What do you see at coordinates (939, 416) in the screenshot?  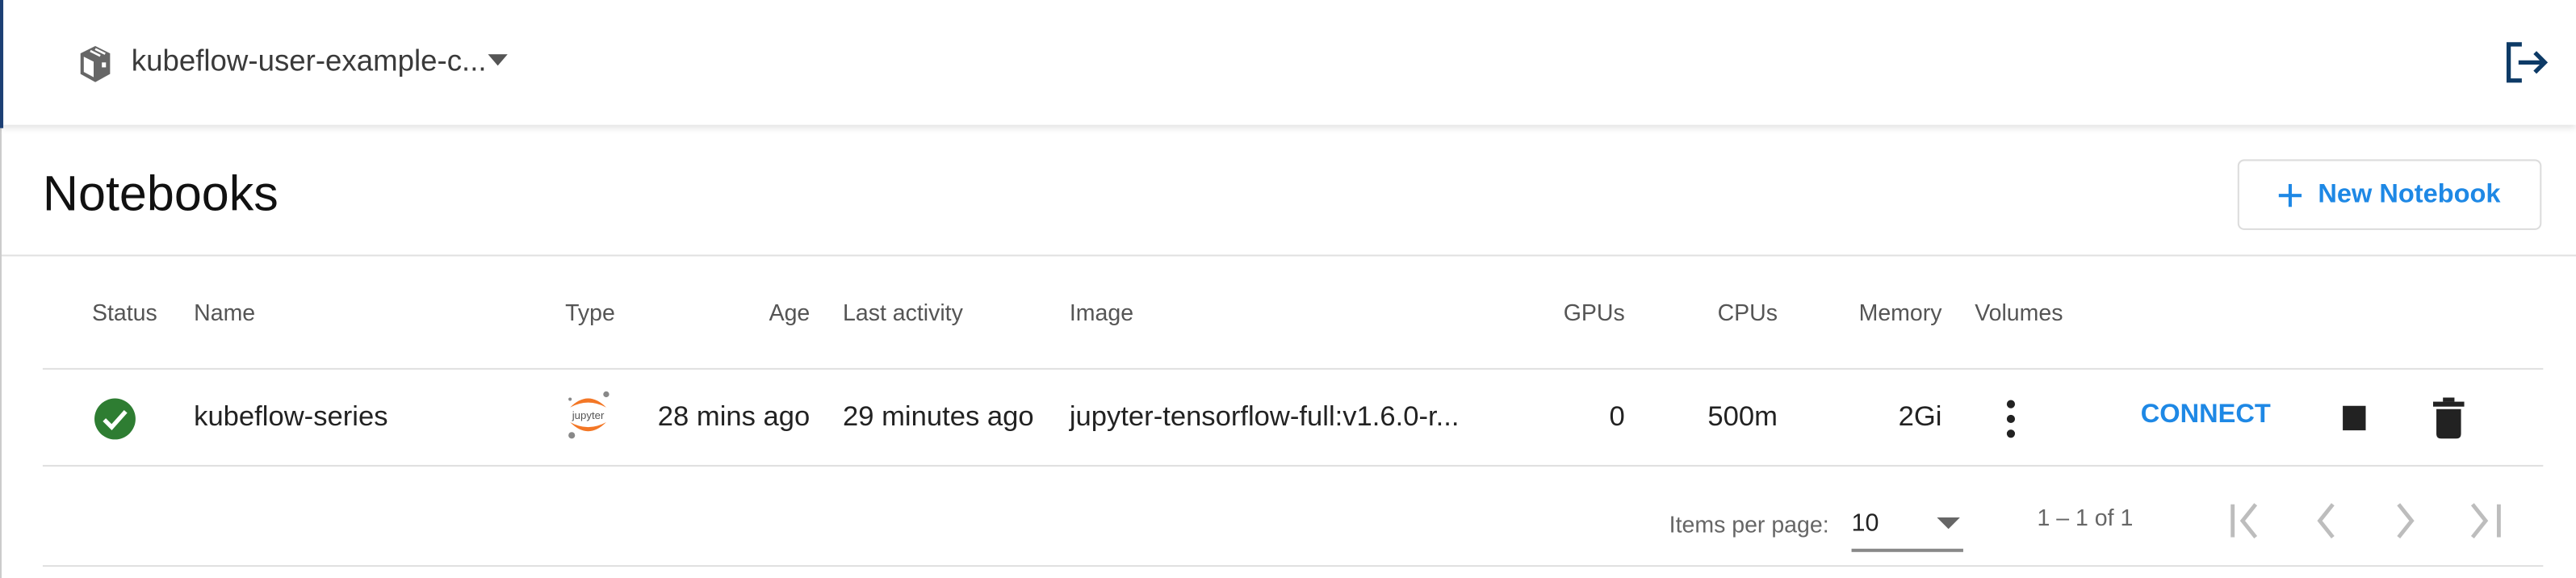 I see `notebook-last-activity: 29 minutes ago` at bounding box center [939, 416].